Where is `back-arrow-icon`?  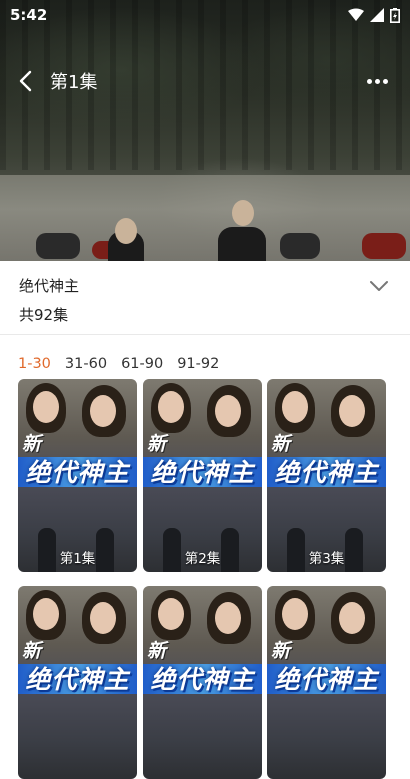
back-arrow-icon is located at coordinates (25, 81).